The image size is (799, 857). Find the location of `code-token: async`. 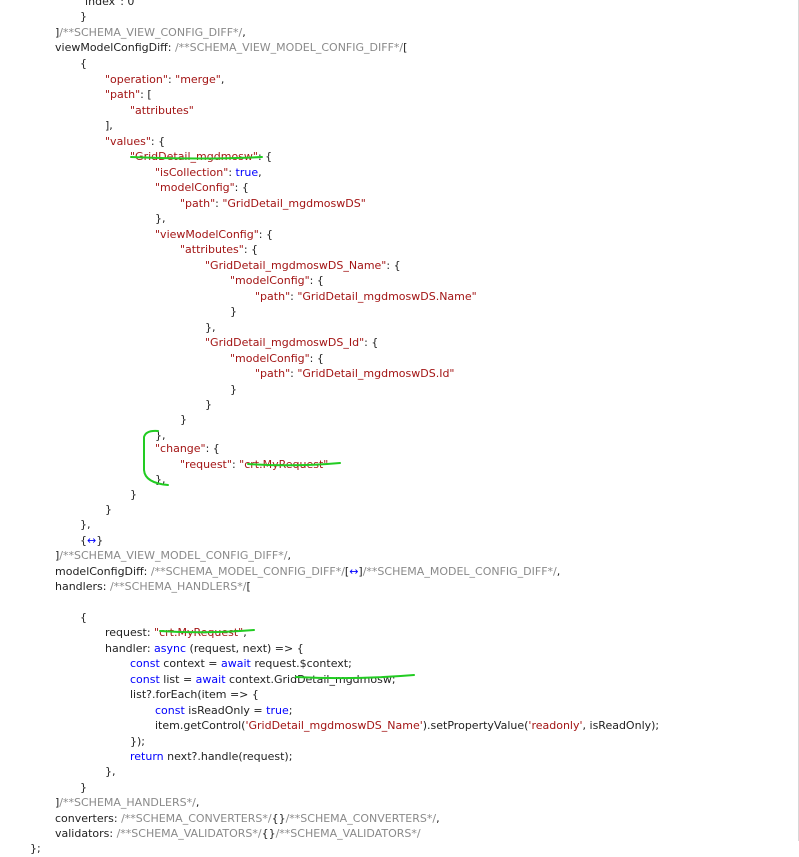

code-token: async is located at coordinates (170, 648).